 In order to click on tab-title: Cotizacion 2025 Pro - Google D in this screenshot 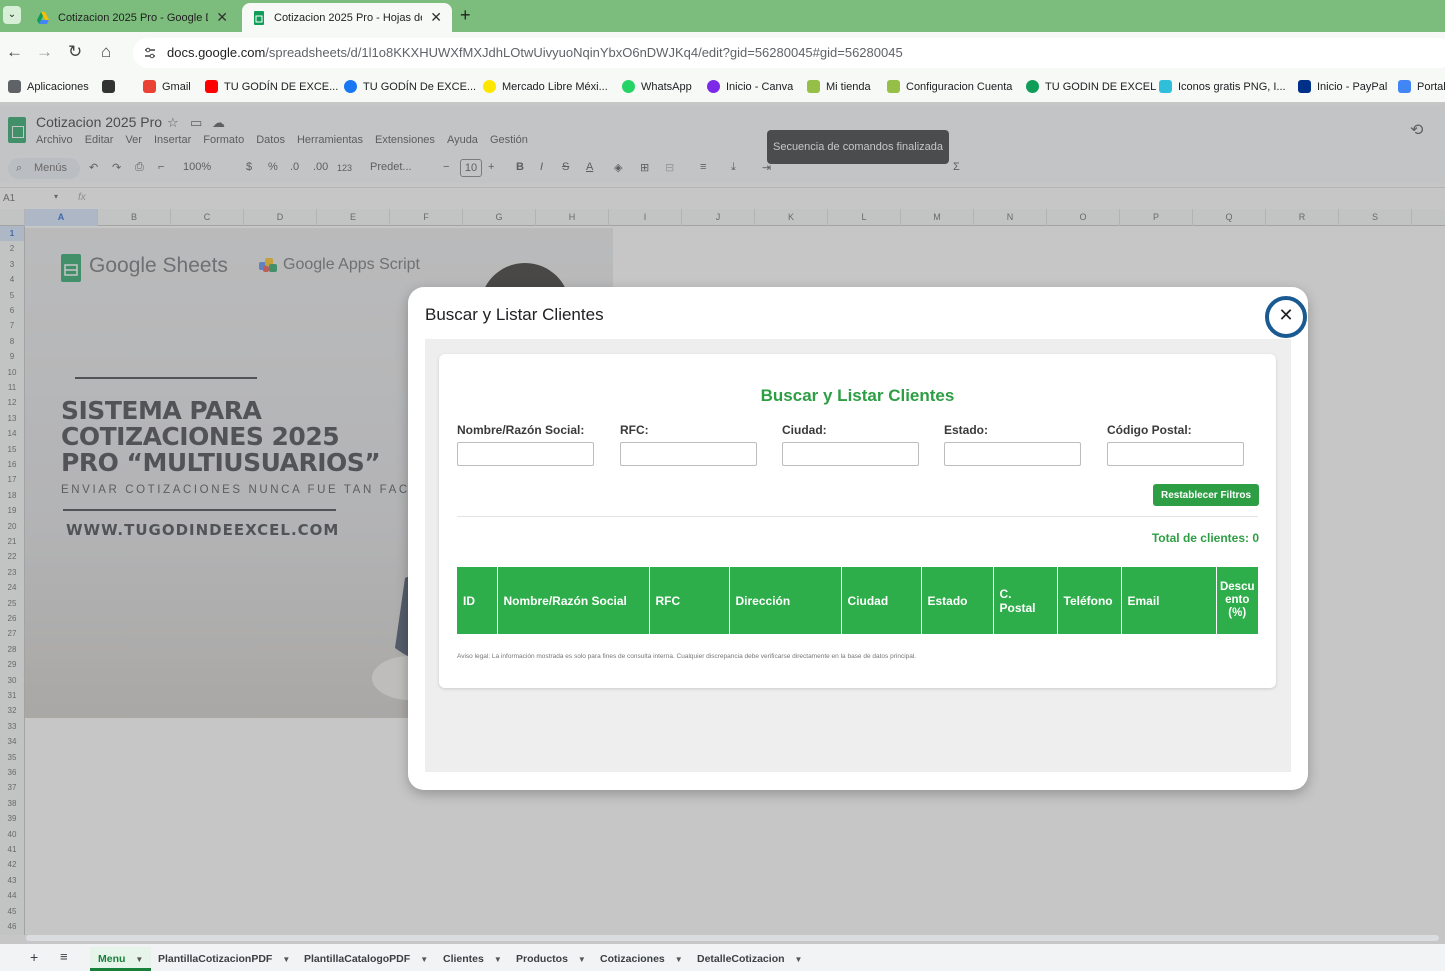, I will do `click(133, 17)`.